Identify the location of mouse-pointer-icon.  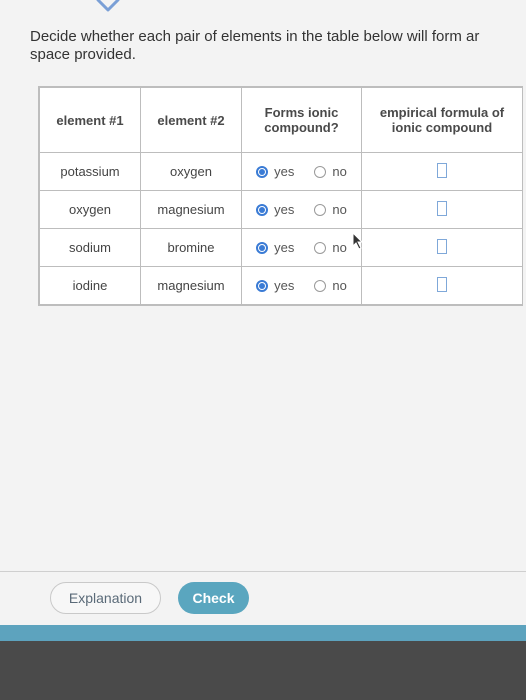
(358, 240).